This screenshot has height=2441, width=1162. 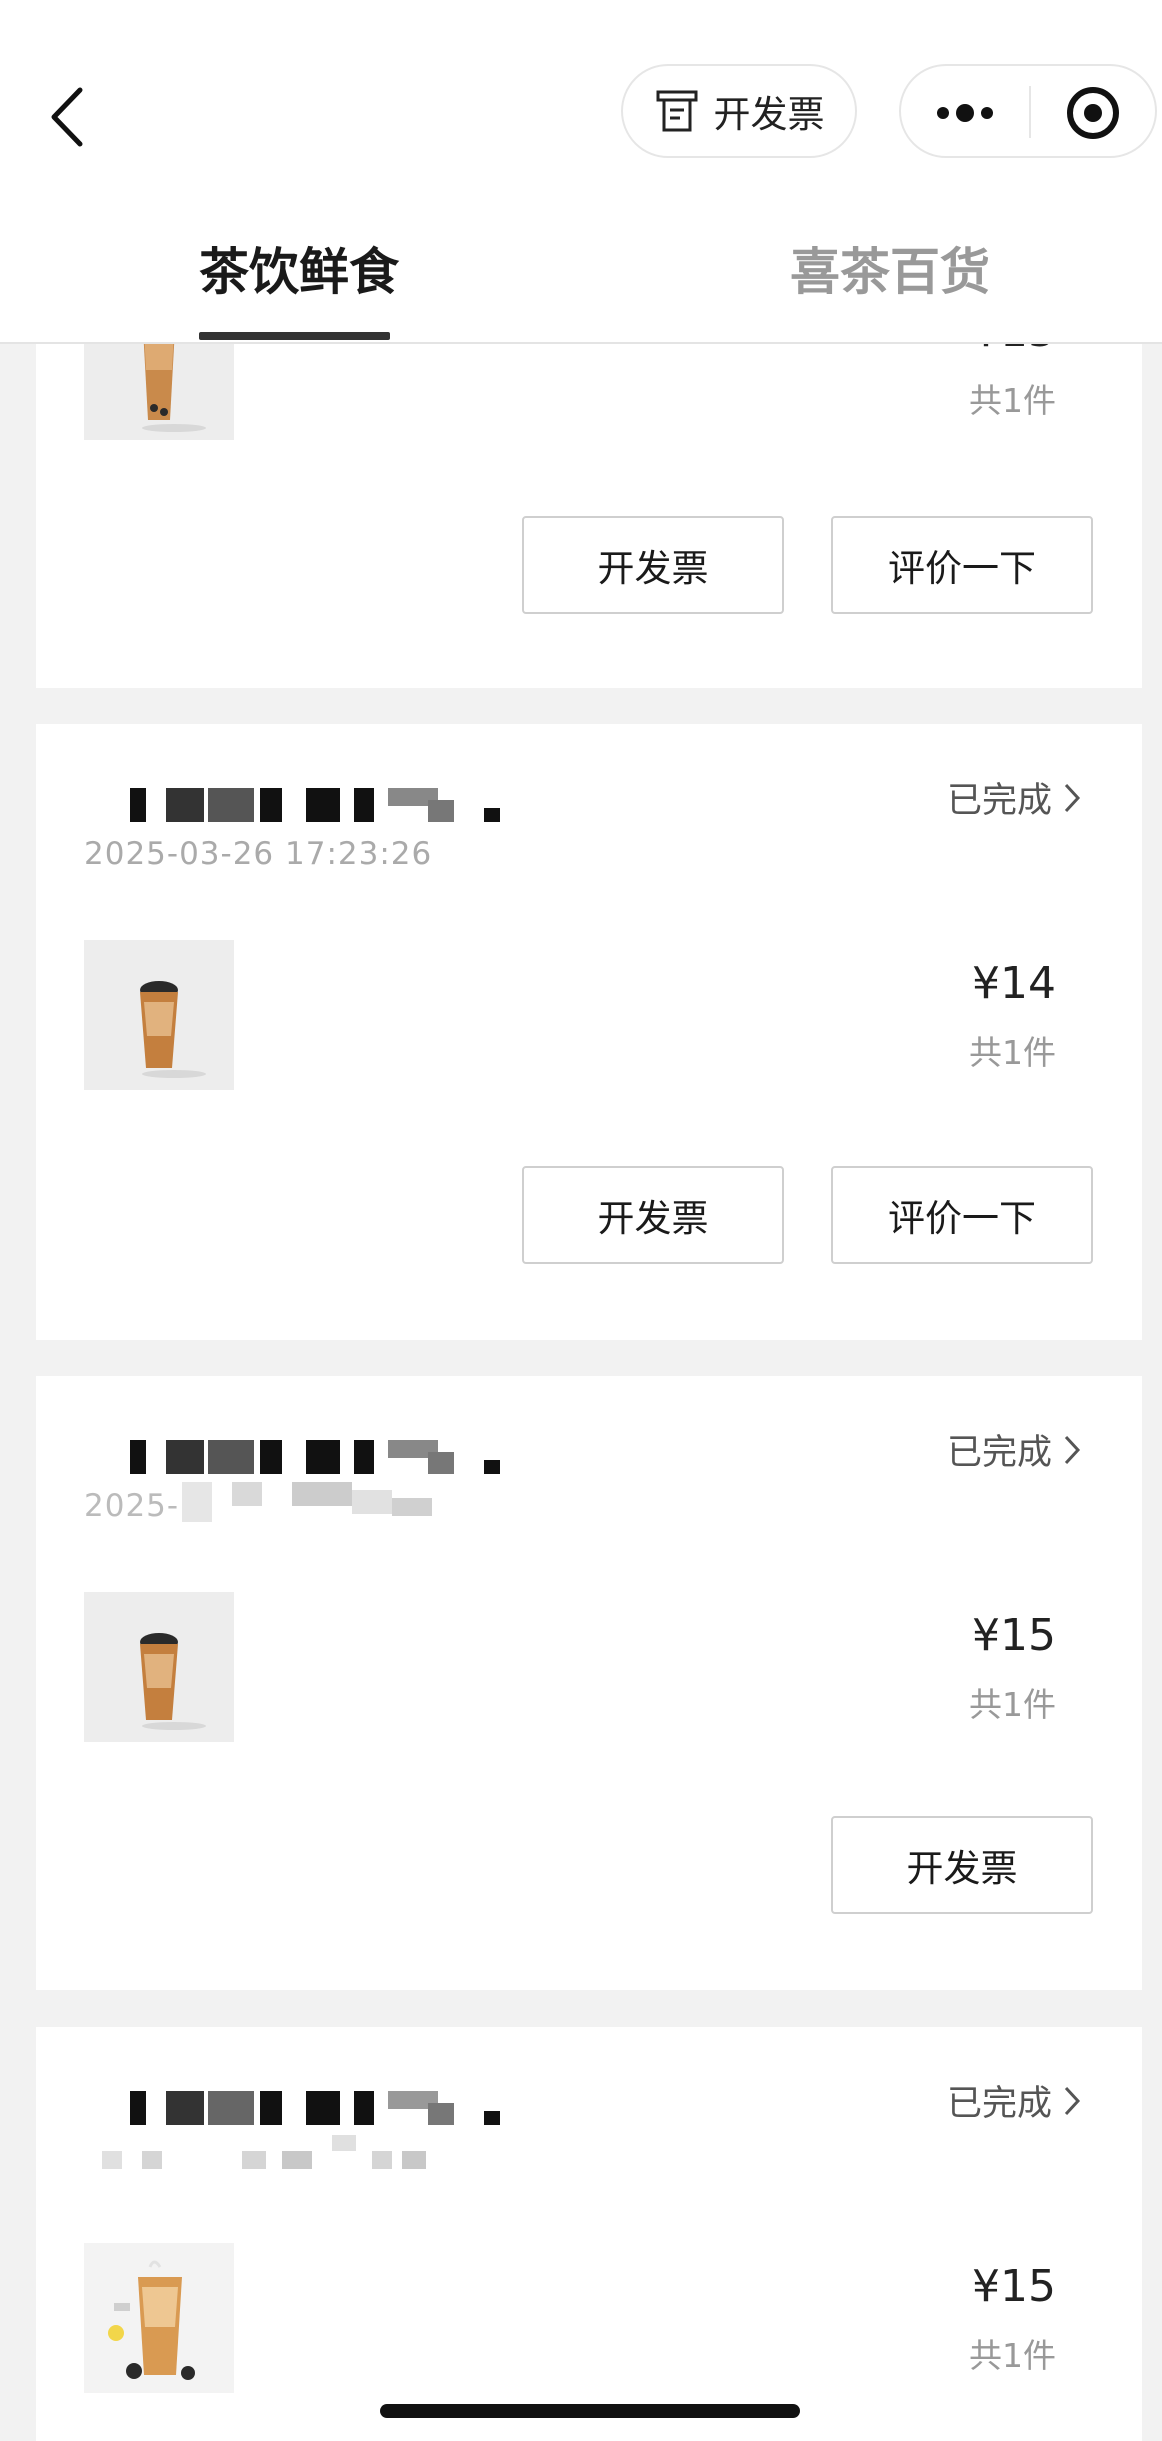 I want to click on close-mini-program-button, so click(x=1093, y=111).